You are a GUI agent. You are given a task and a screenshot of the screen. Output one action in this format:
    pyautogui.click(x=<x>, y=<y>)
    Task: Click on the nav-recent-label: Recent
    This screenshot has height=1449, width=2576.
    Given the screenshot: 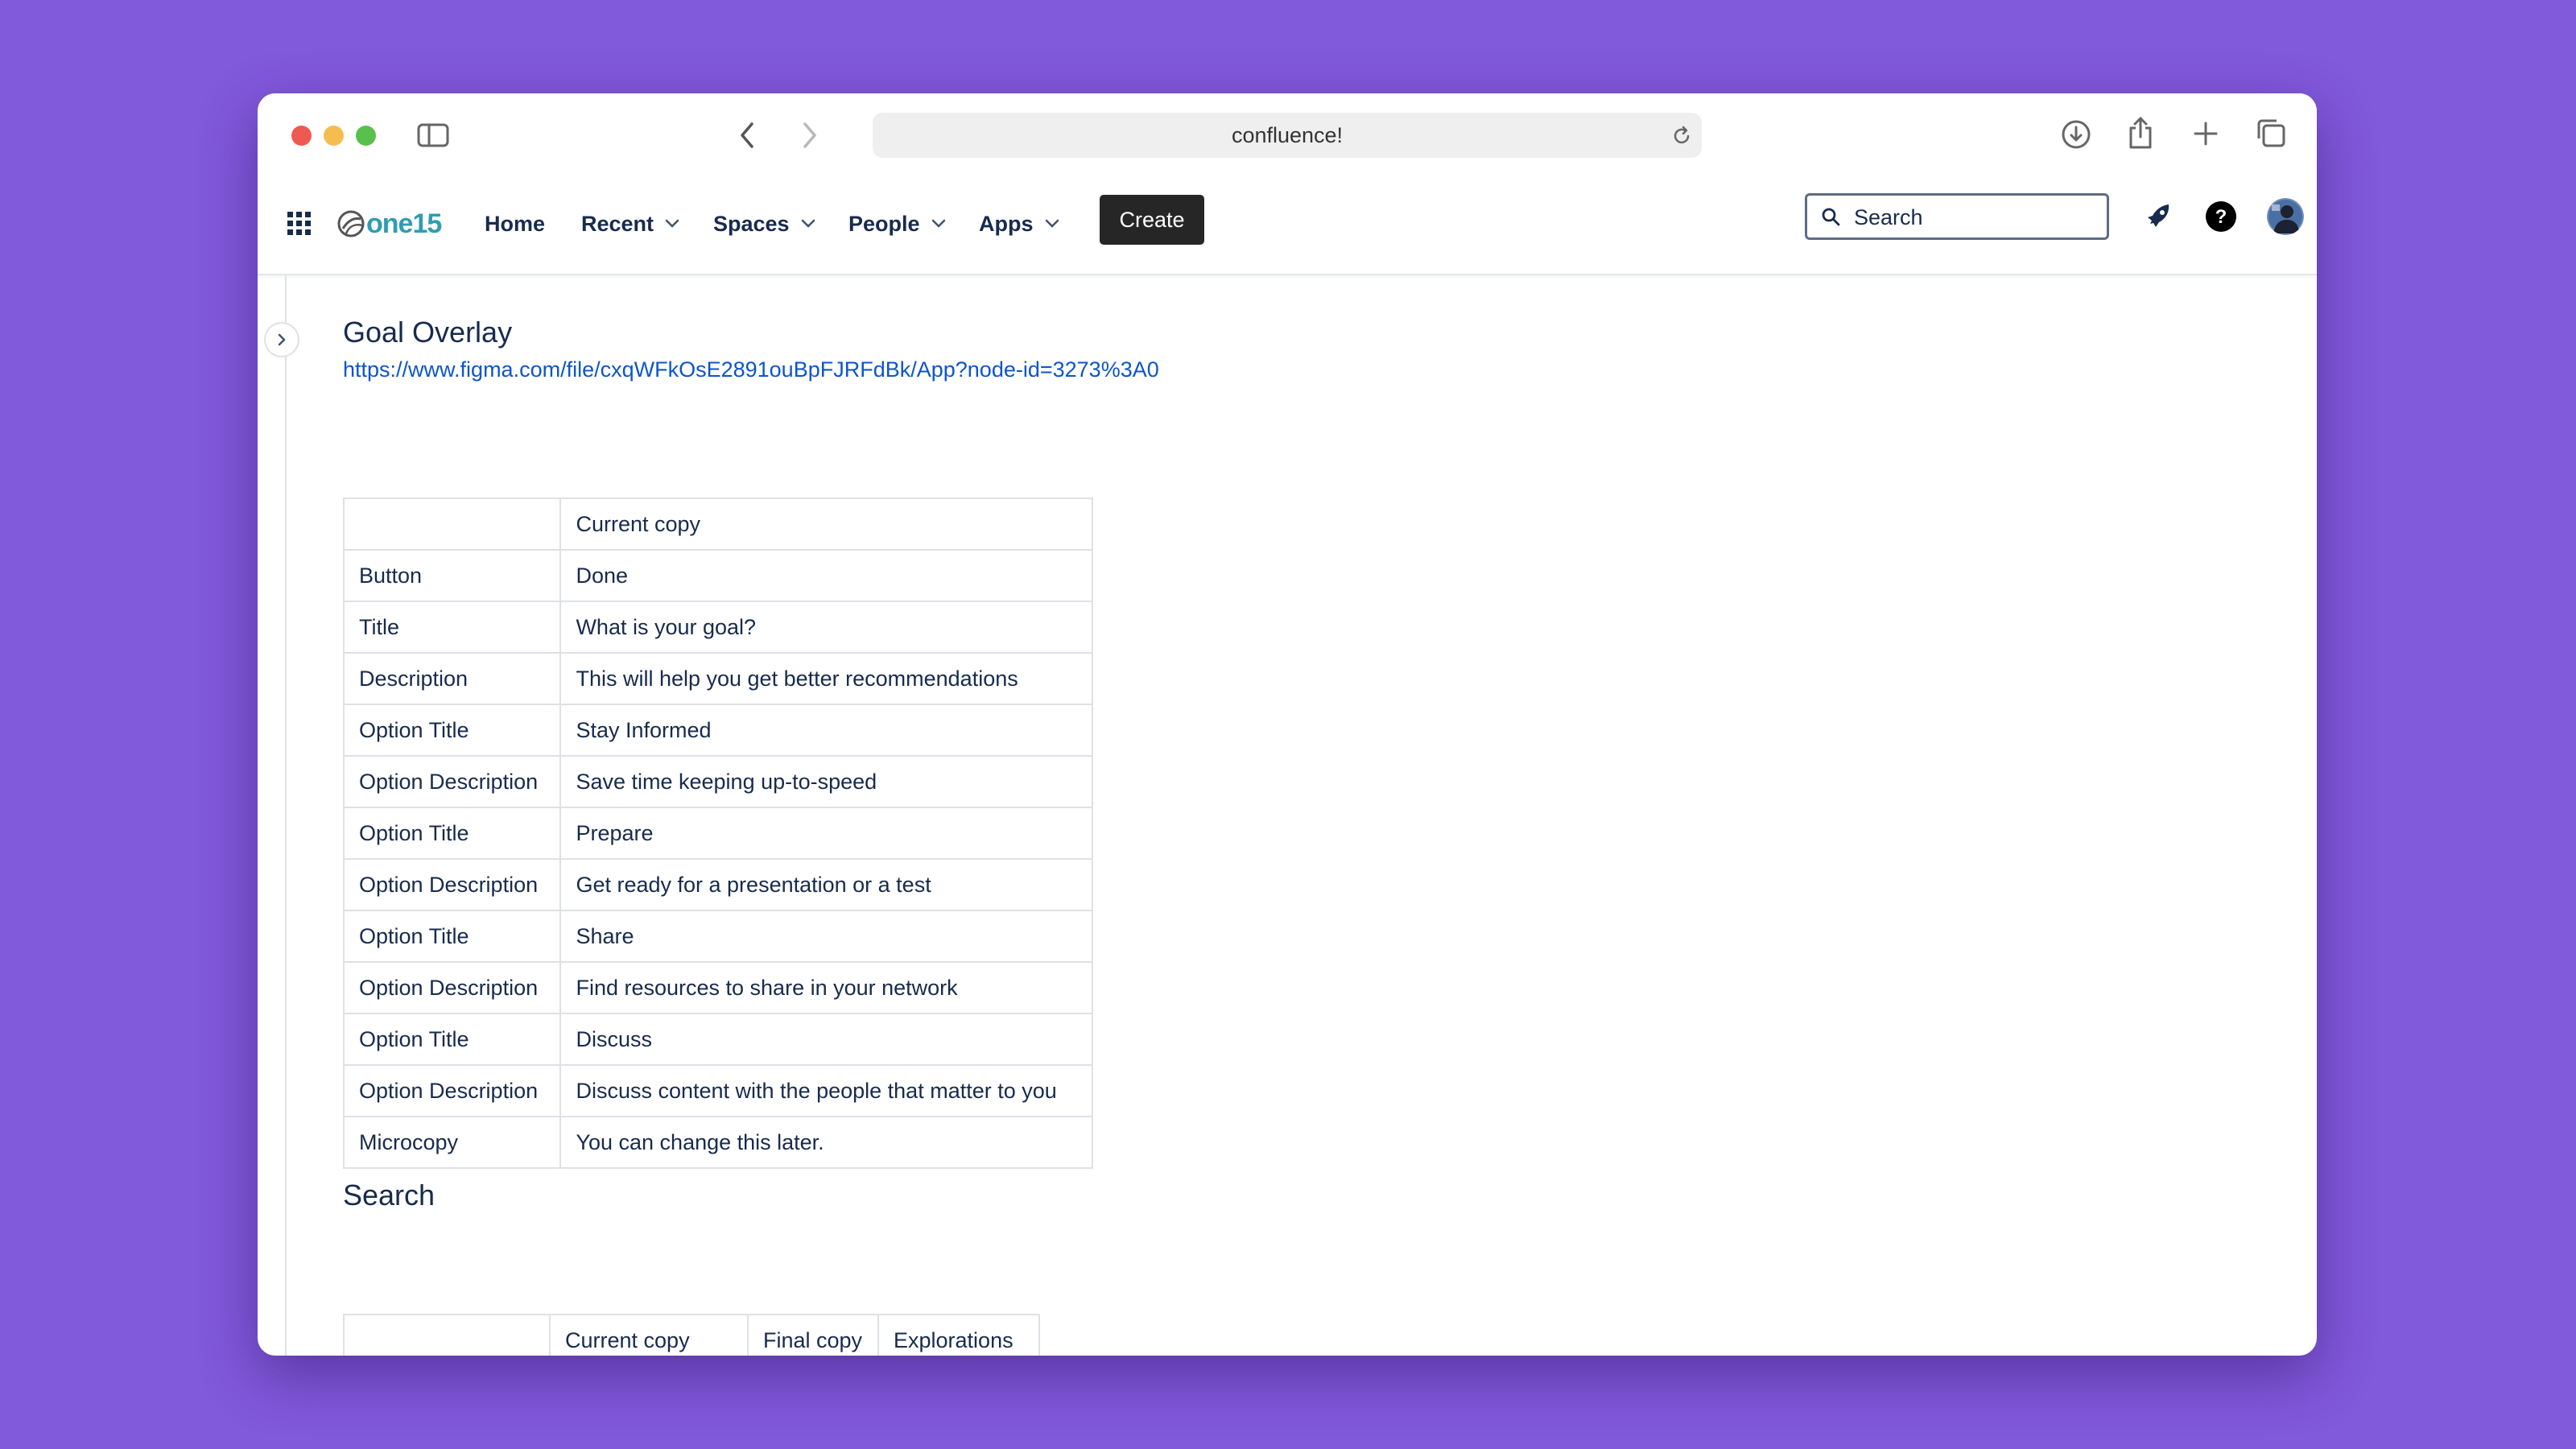 What is the action you would take?
    pyautogui.click(x=617, y=223)
    